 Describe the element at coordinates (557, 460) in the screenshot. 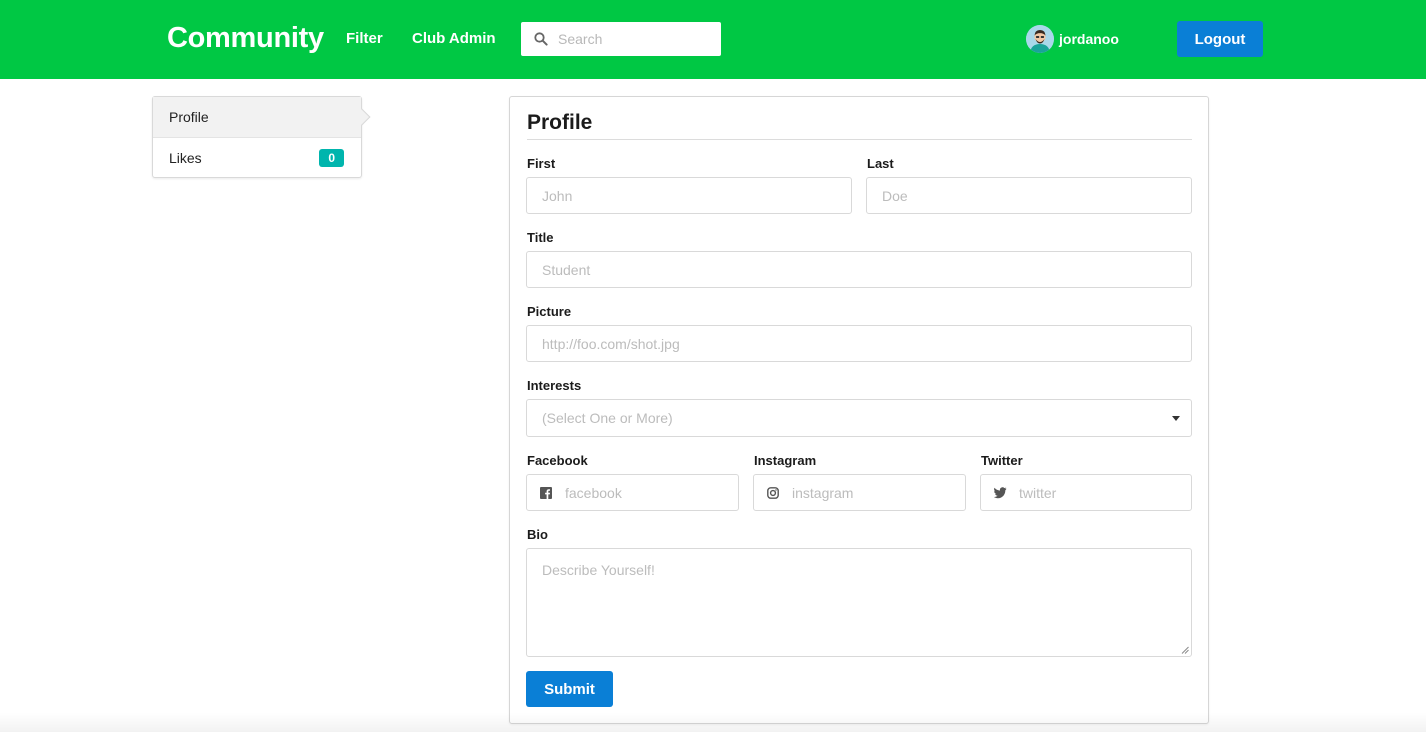

I see `facebook-label: Facebook` at that location.